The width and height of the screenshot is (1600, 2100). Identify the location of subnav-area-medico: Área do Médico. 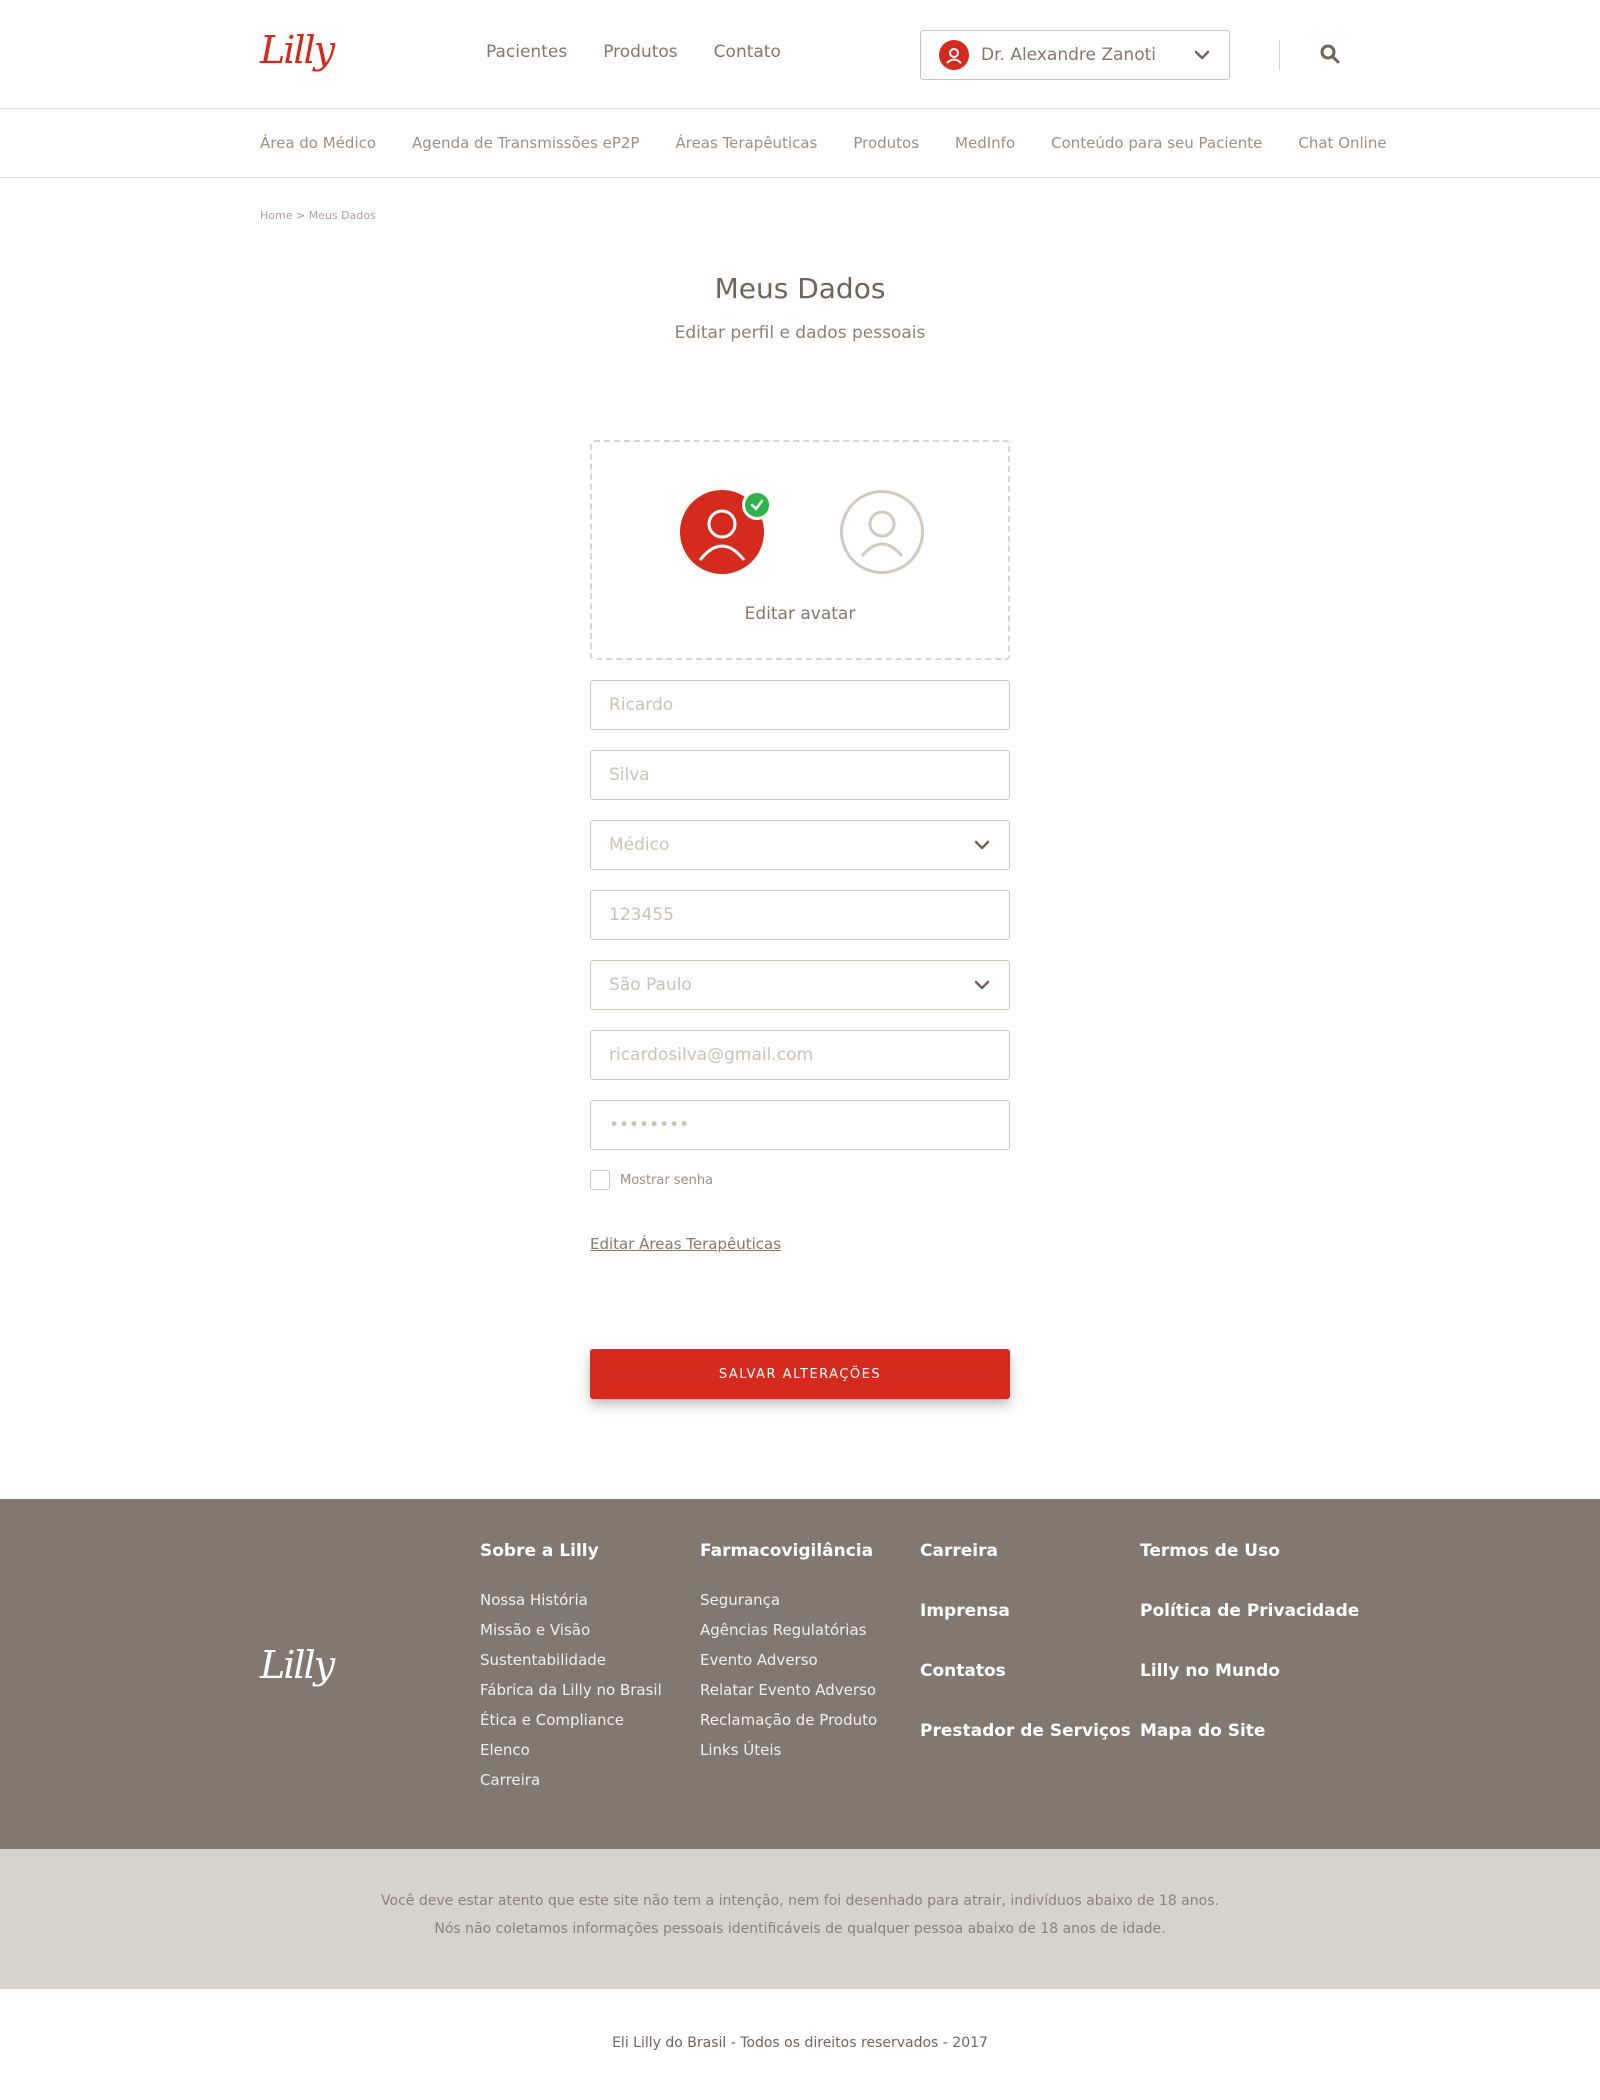
(318, 143).